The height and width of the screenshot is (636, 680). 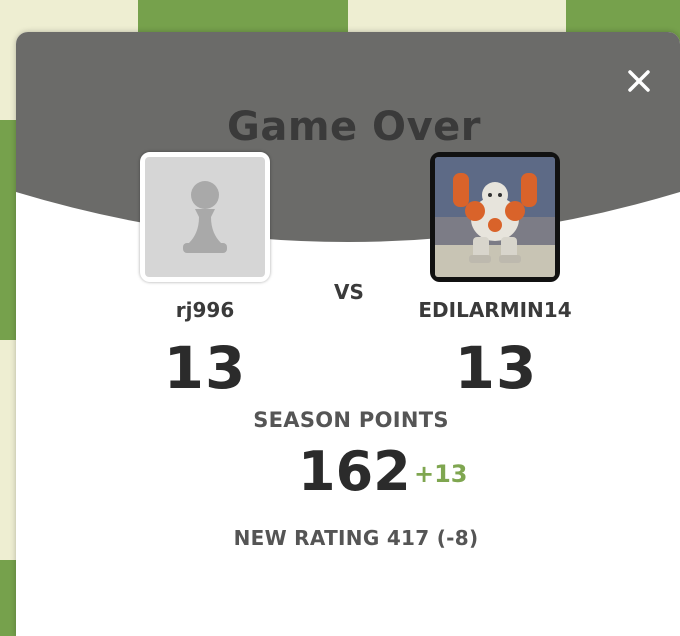 What do you see at coordinates (496, 368) in the screenshot?
I see `player-score-right: 13` at bounding box center [496, 368].